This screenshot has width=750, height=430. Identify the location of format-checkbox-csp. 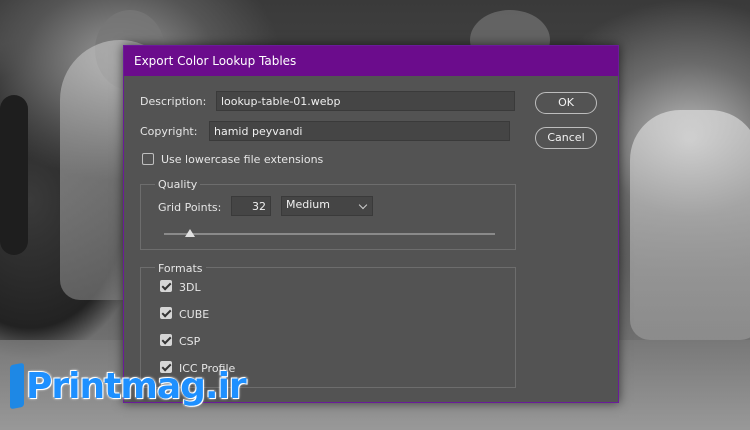
(166, 340).